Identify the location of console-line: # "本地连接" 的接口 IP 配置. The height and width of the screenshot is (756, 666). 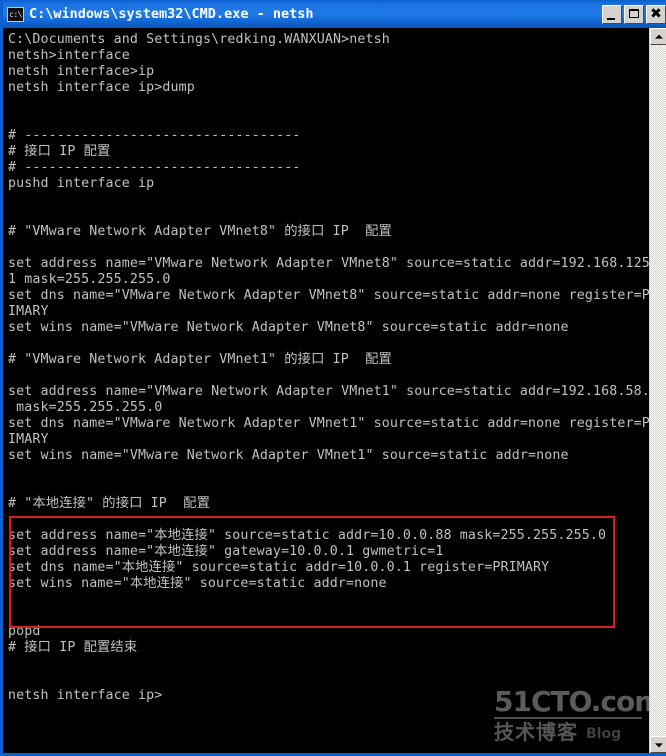
(109, 503).